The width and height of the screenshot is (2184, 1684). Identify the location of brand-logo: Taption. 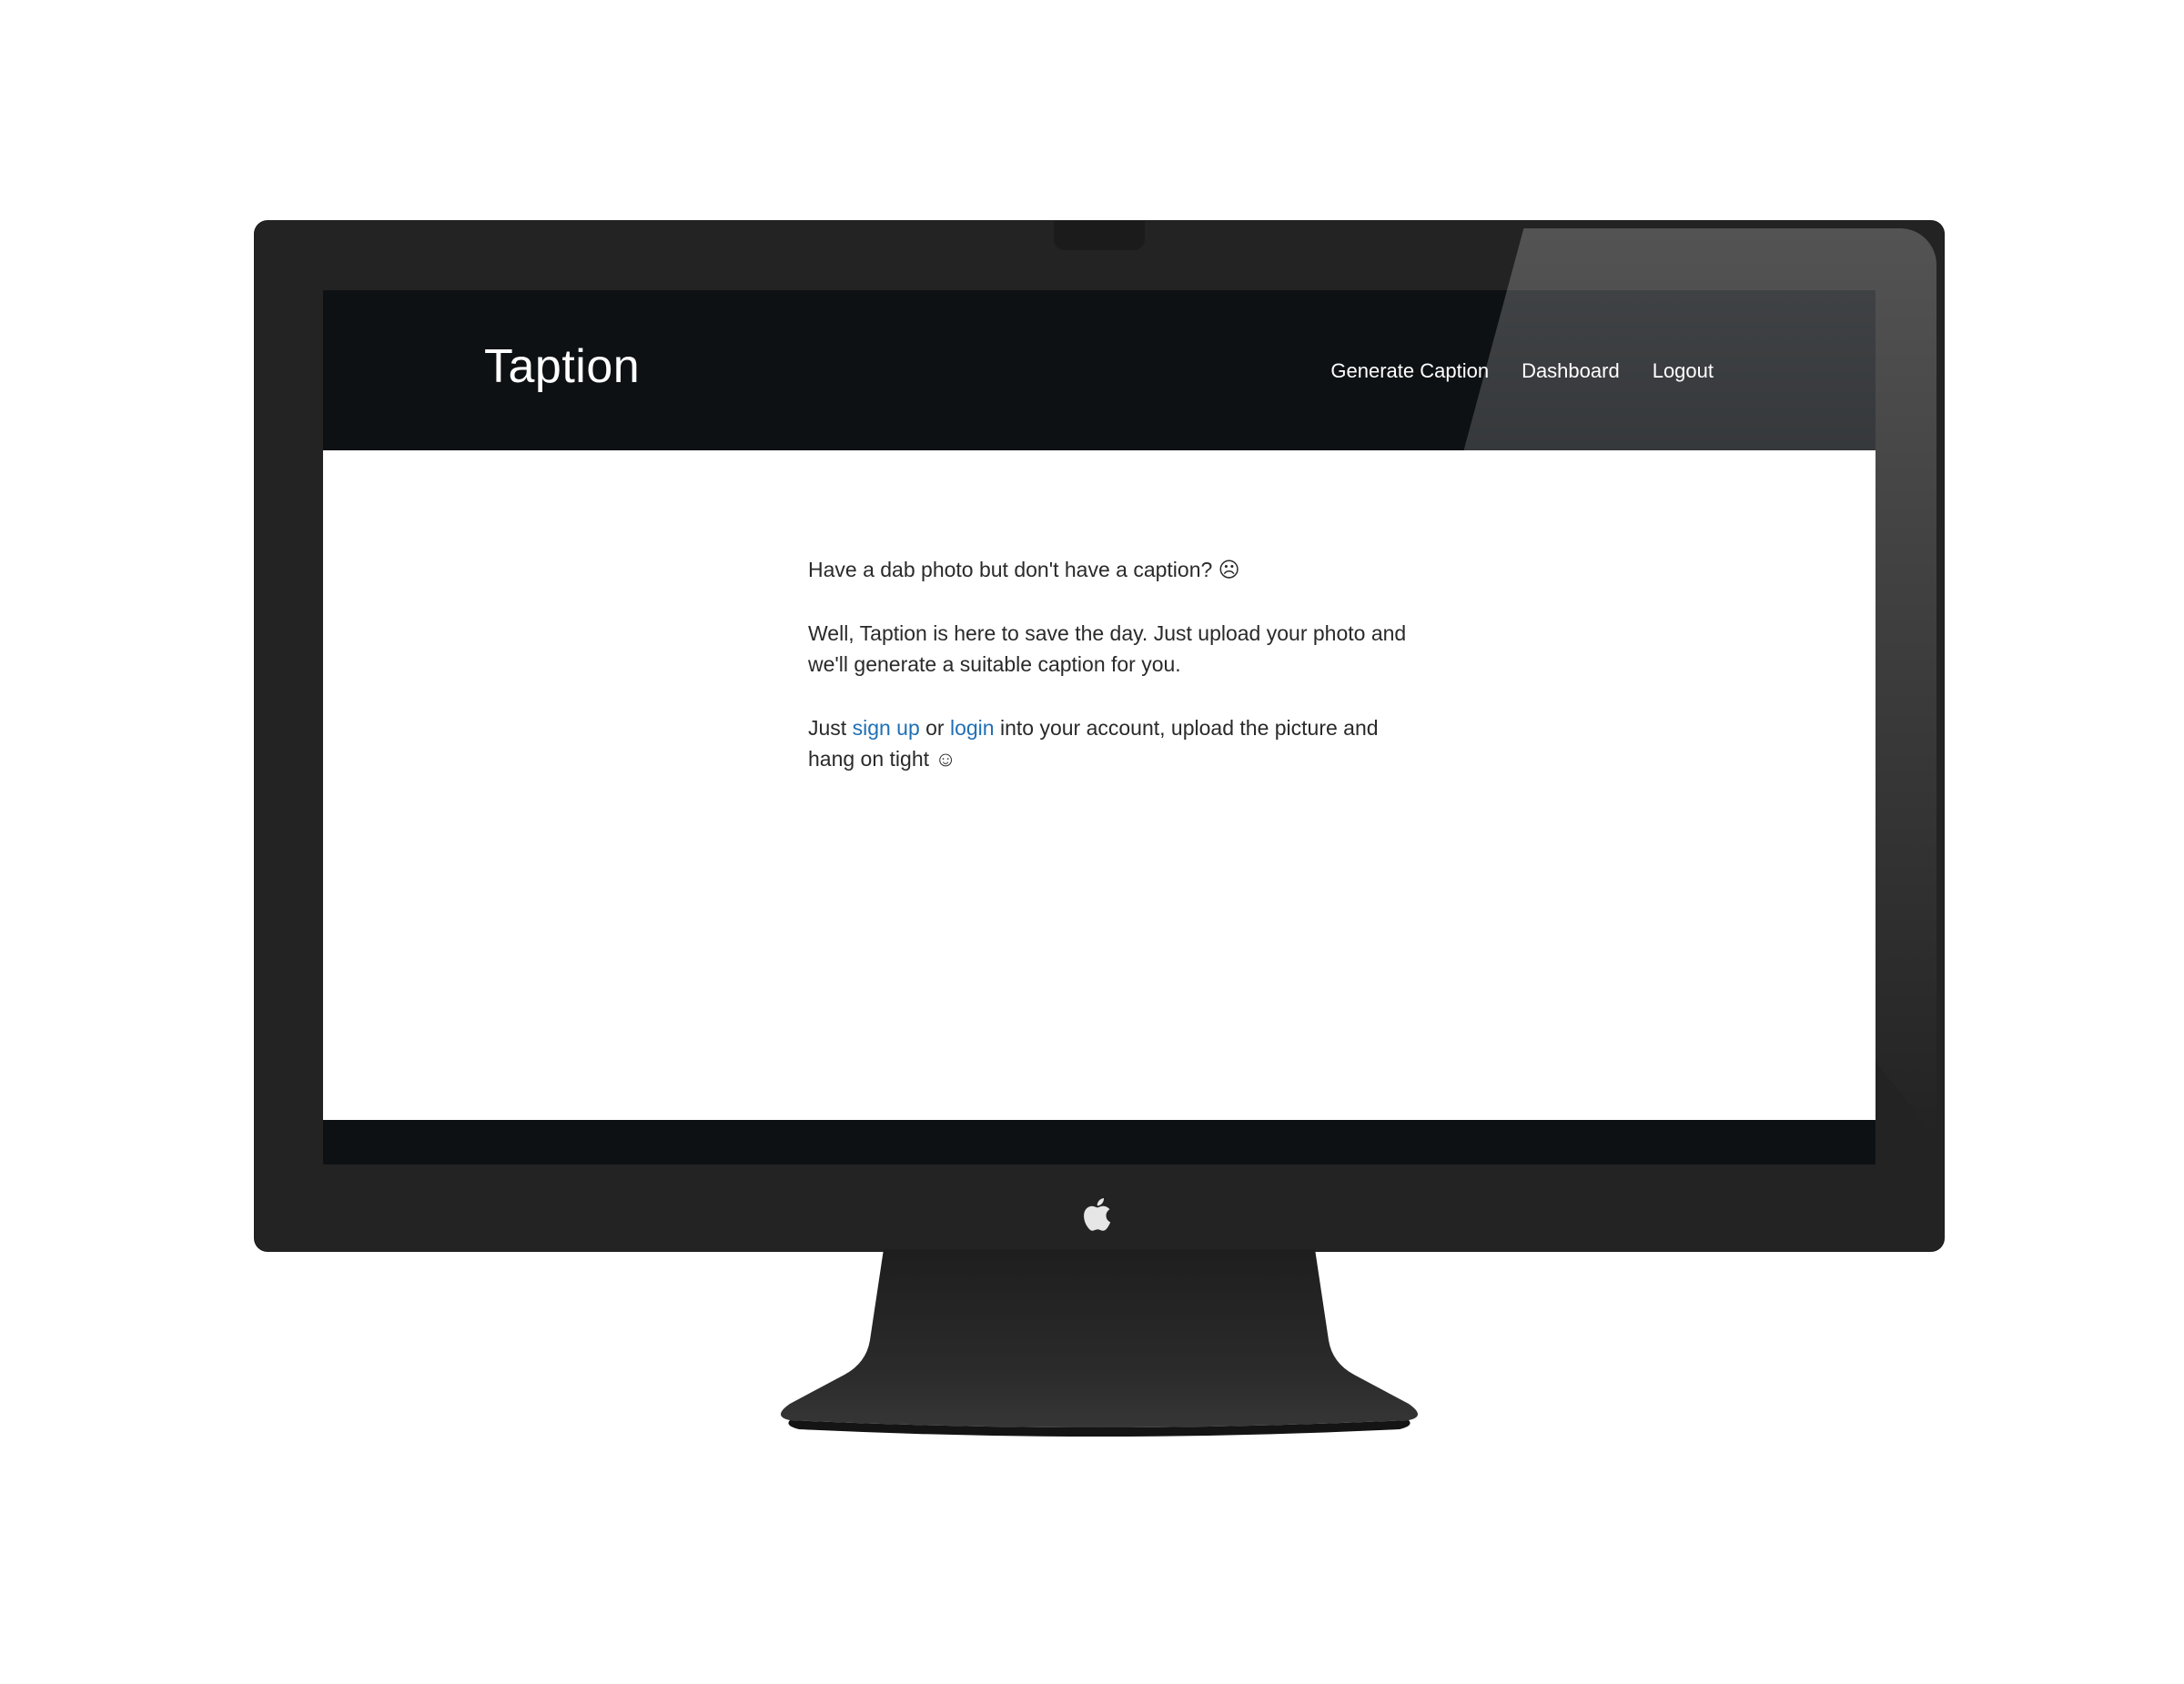
(562, 366).